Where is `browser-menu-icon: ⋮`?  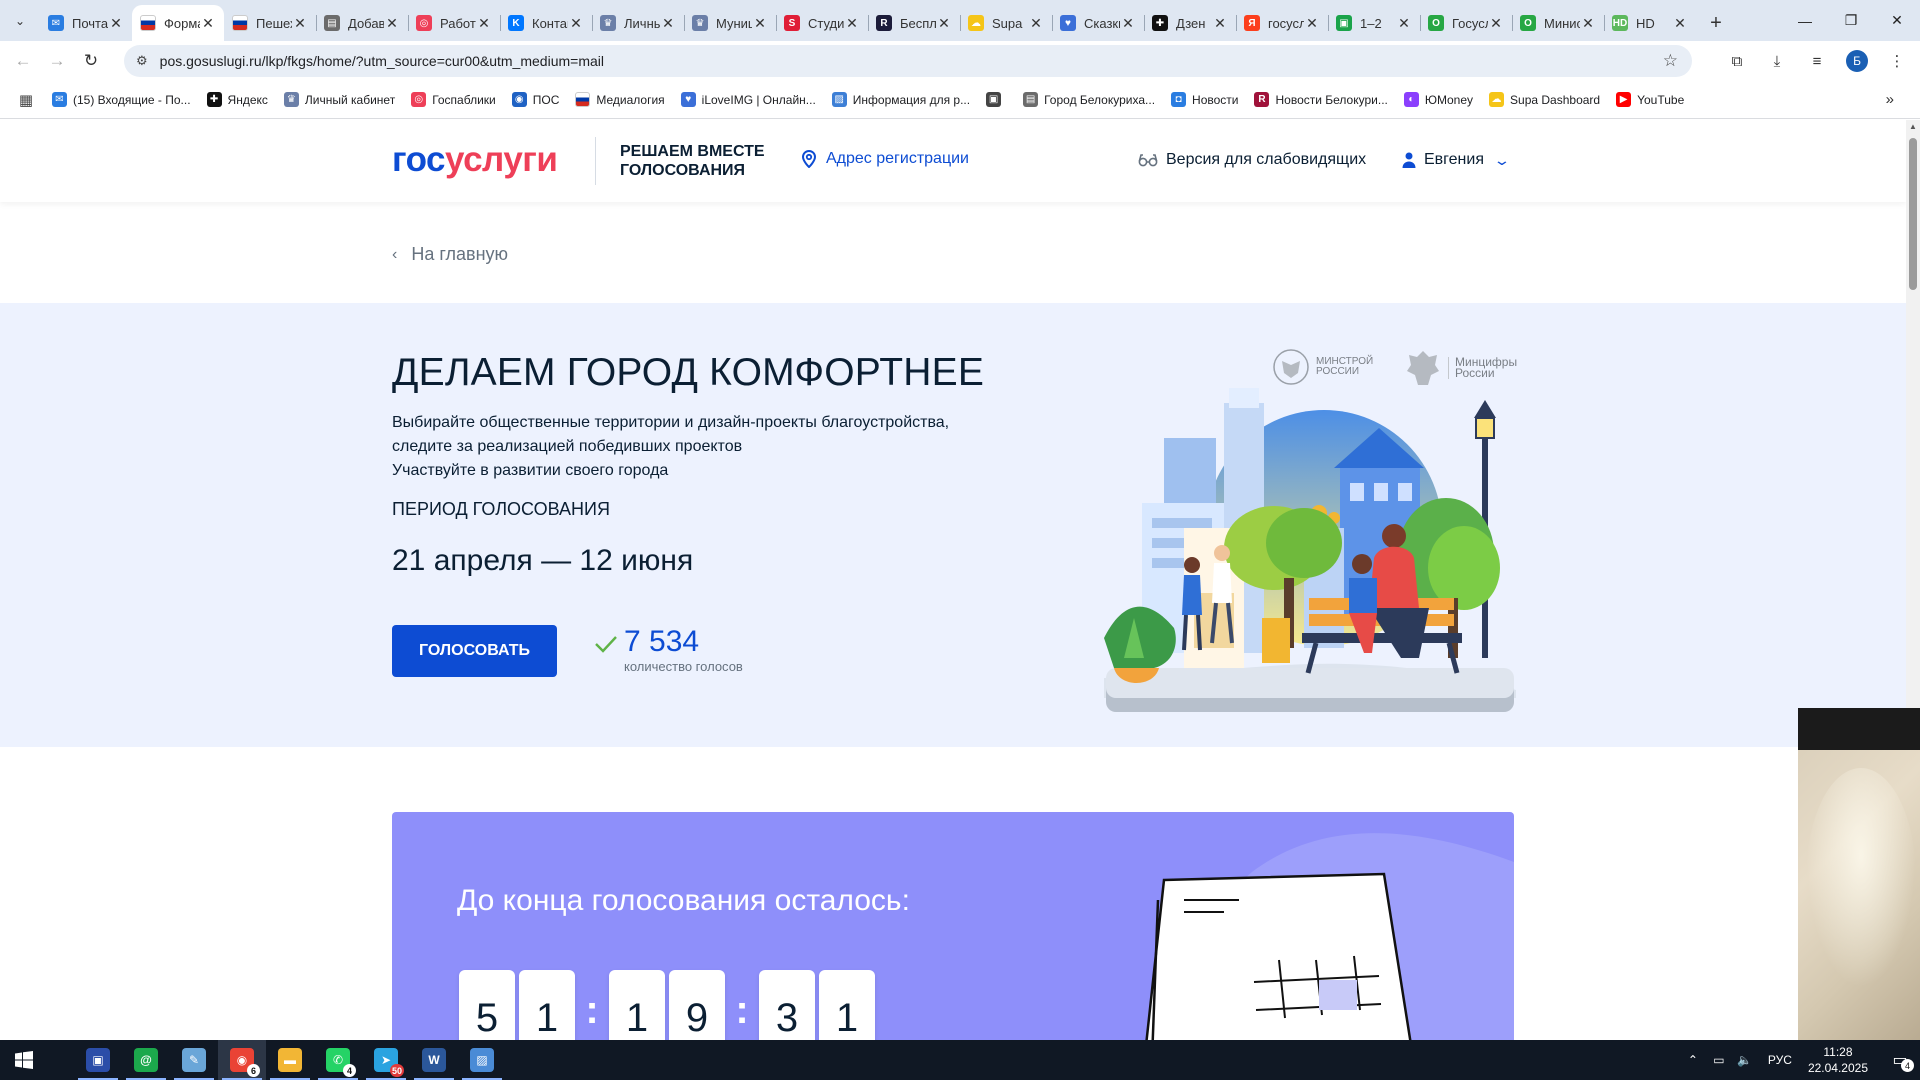
browser-menu-icon: ⋮ is located at coordinates (1897, 61).